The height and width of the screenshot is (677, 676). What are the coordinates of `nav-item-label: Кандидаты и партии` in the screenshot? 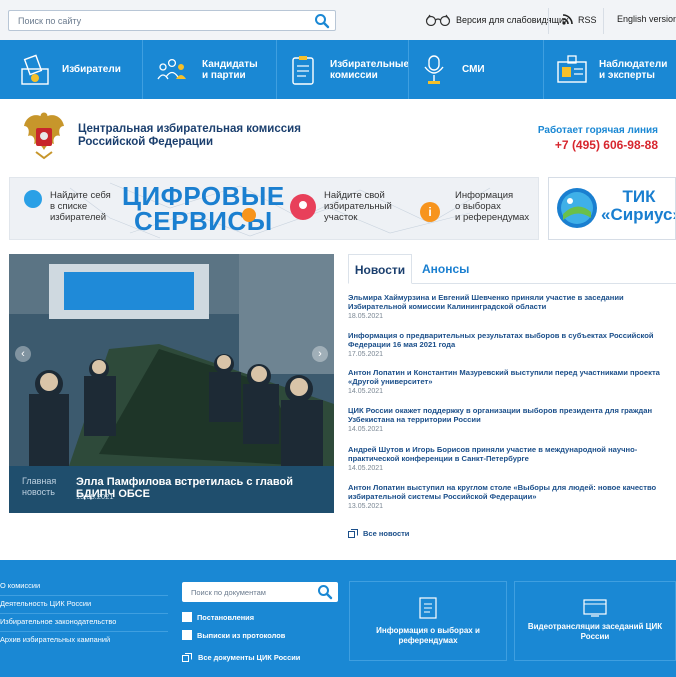 It's located at (230, 69).